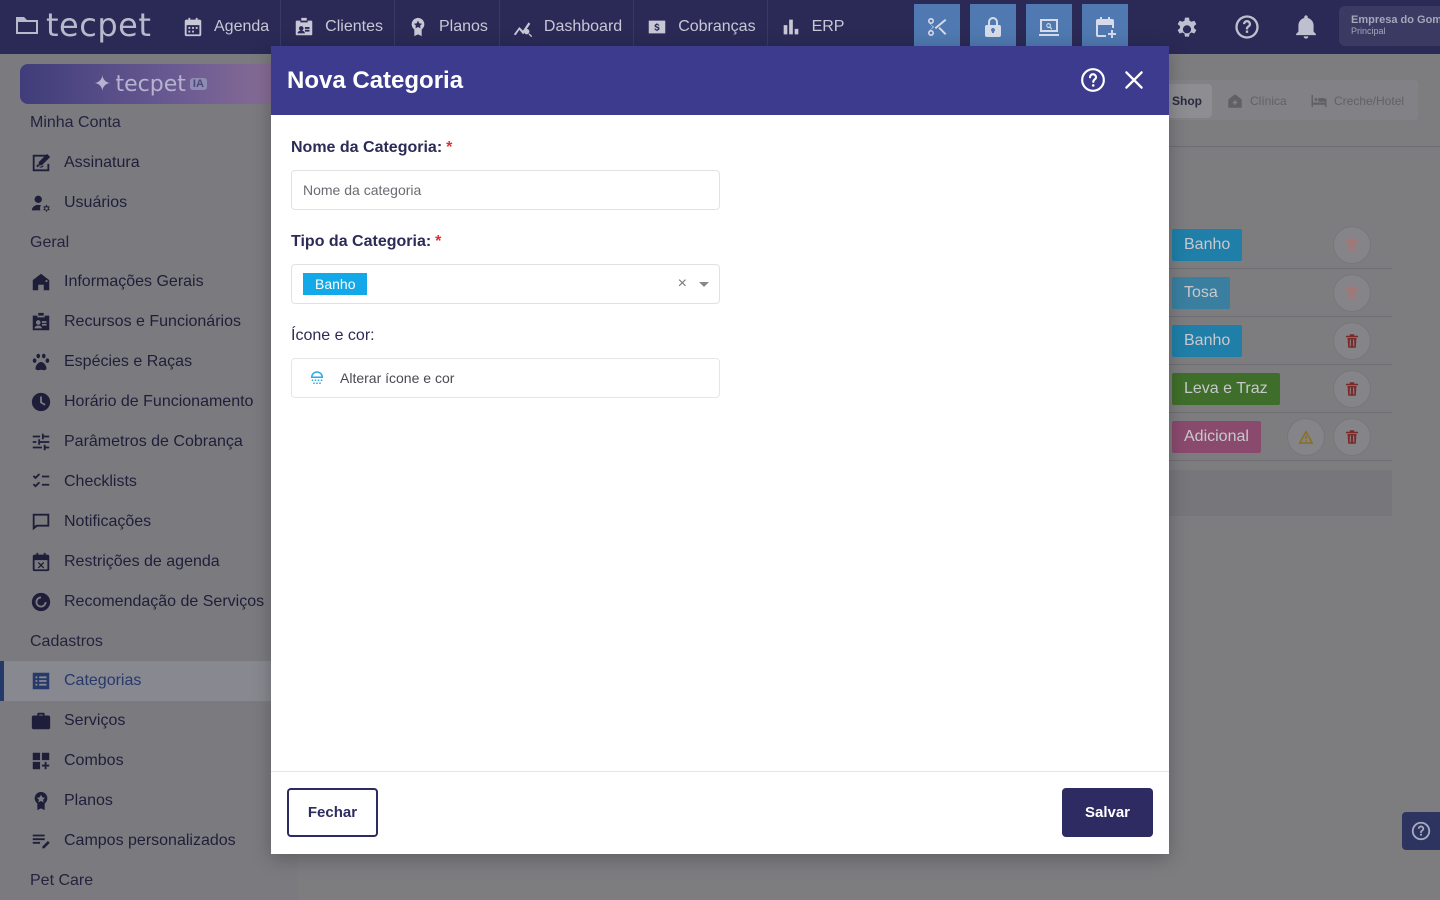  Describe the element at coordinates (99, 25) in the screenshot. I see `logo-text: tecpet` at that location.